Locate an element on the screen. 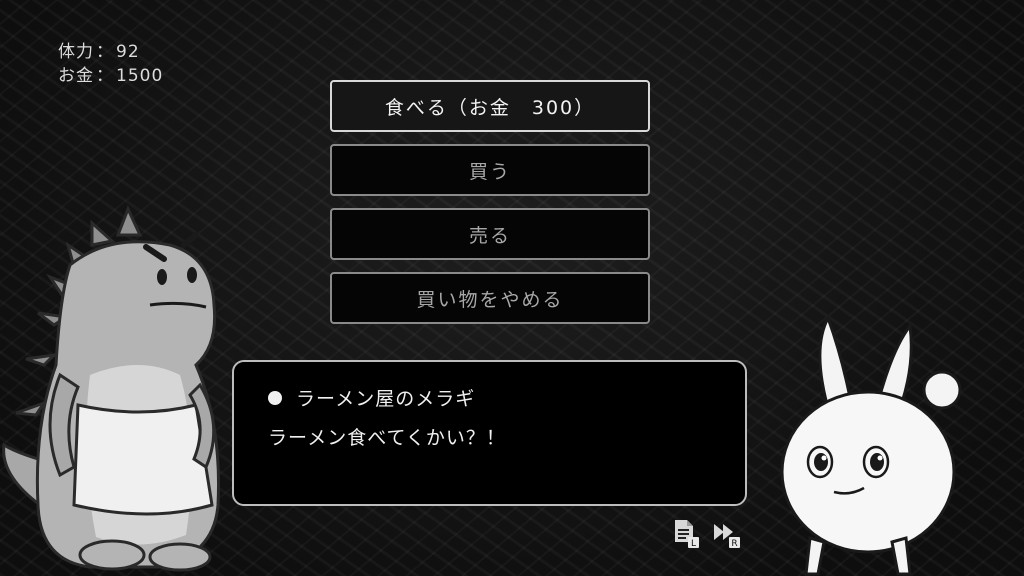 The width and height of the screenshot is (1024, 576). white-bunny-creature-character is located at coordinates (871, 445).